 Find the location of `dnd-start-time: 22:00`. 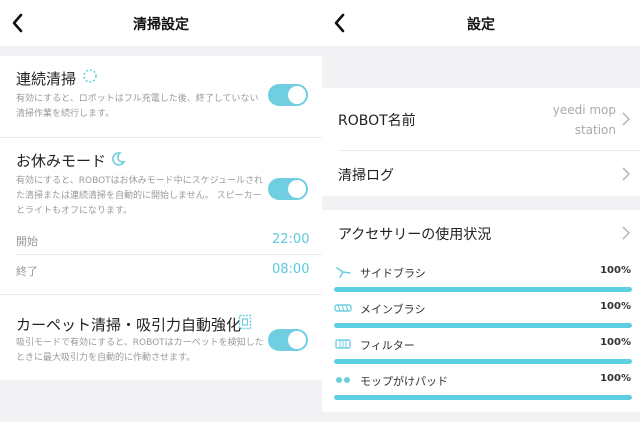

dnd-start-time: 22:00 is located at coordinates (290, 239).